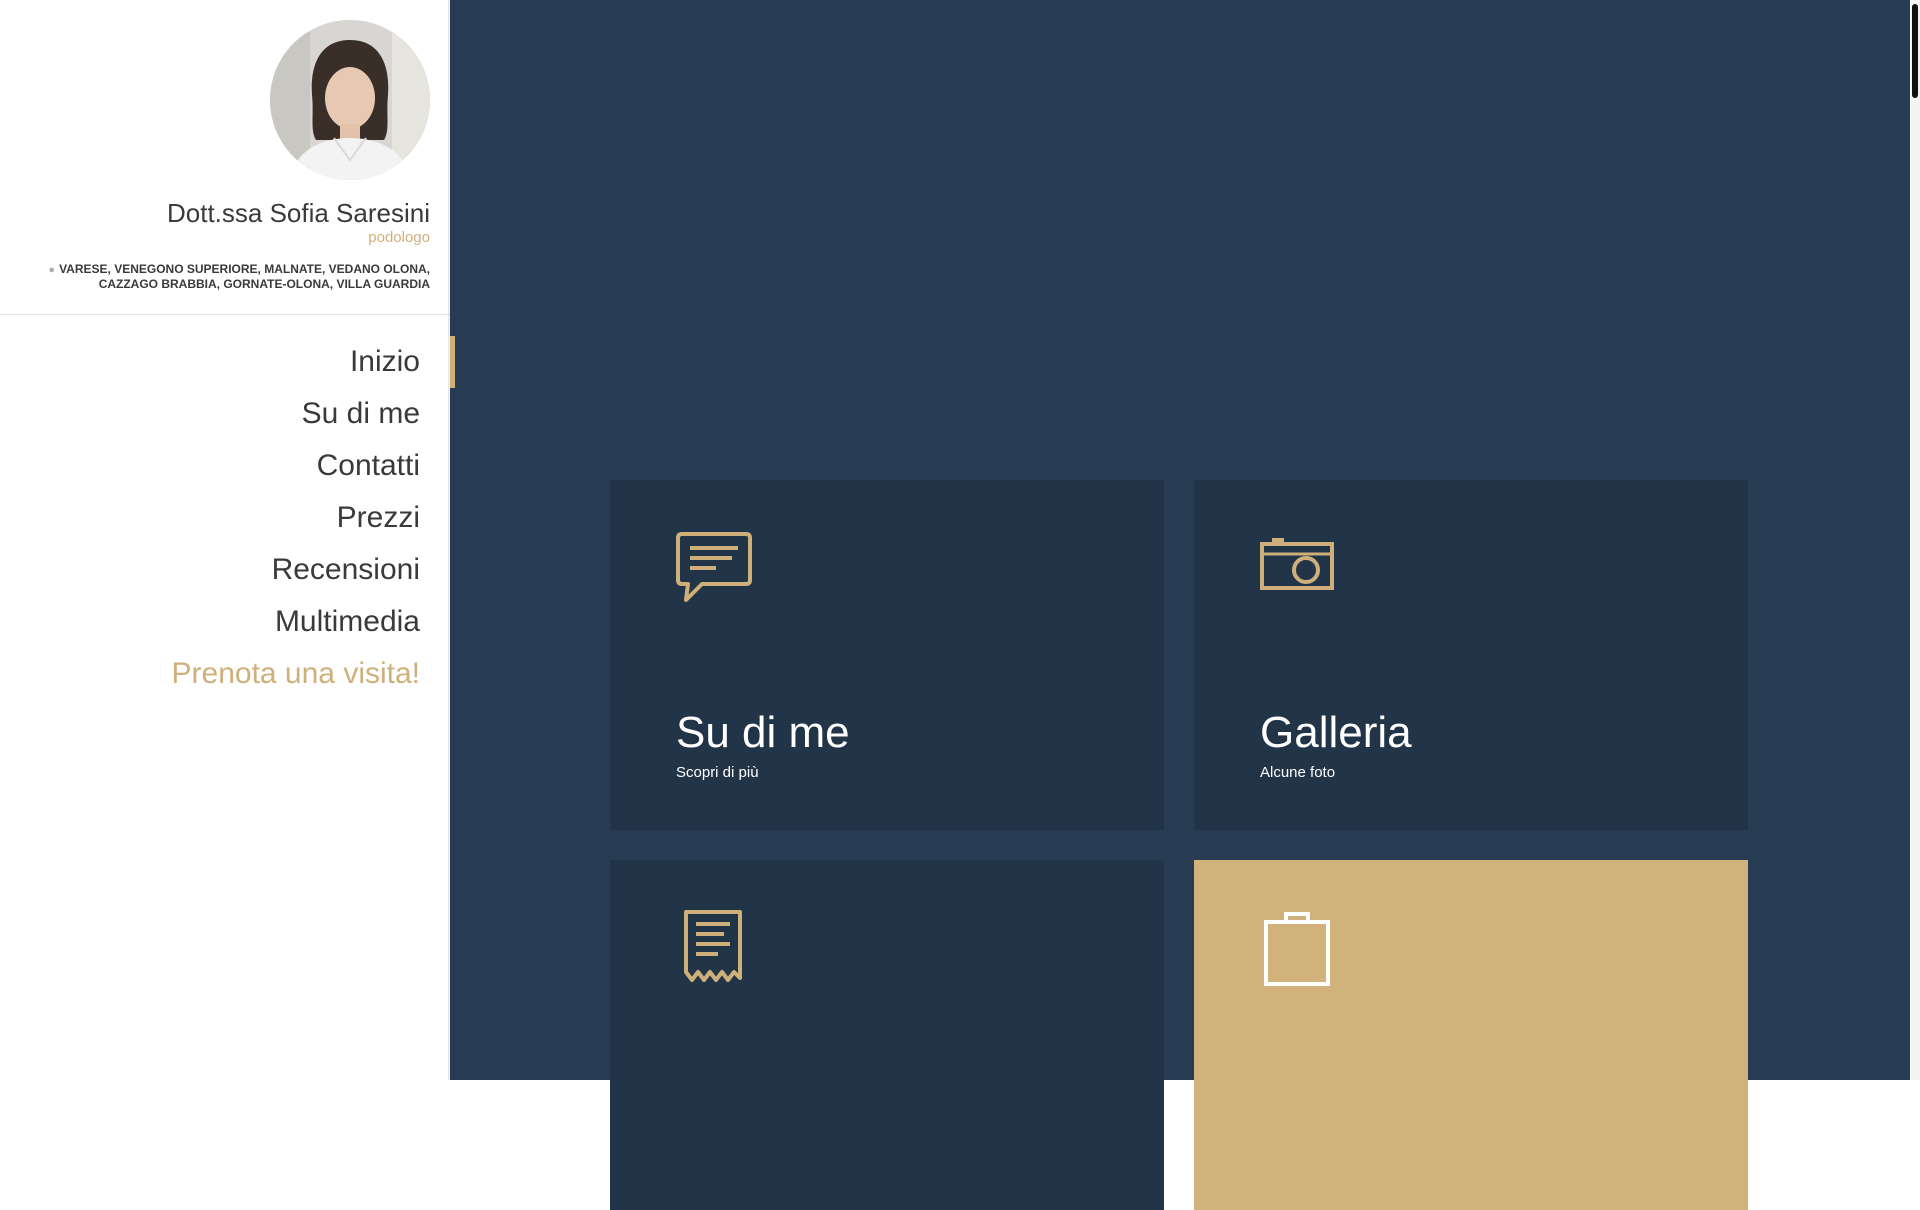 Image resolution: width=1920 pixels, height=1210 pixels. I want to click on nav-item-su-di-me: Su di me, so click(210, 414).